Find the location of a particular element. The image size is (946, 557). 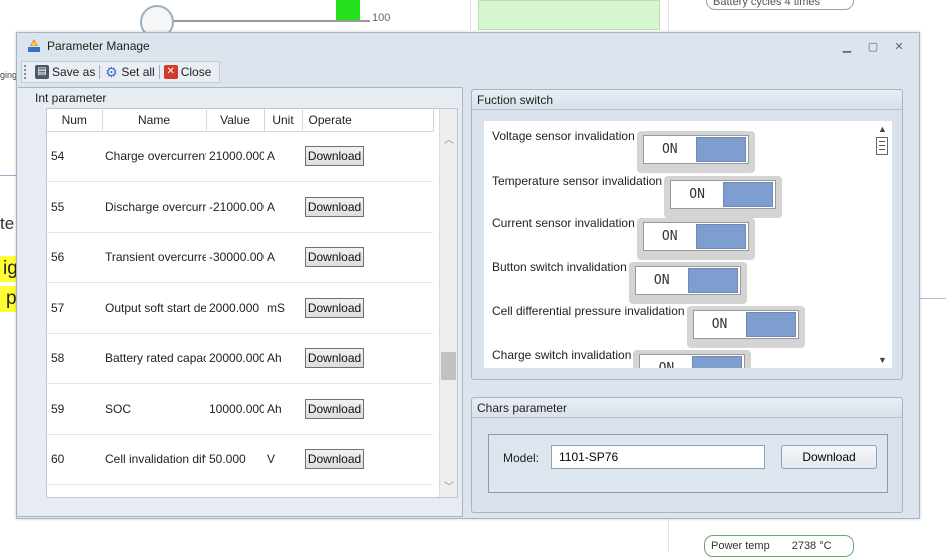

chars-parameter-group: Chars parameter Model: Download is located at coordinates (687, 455).